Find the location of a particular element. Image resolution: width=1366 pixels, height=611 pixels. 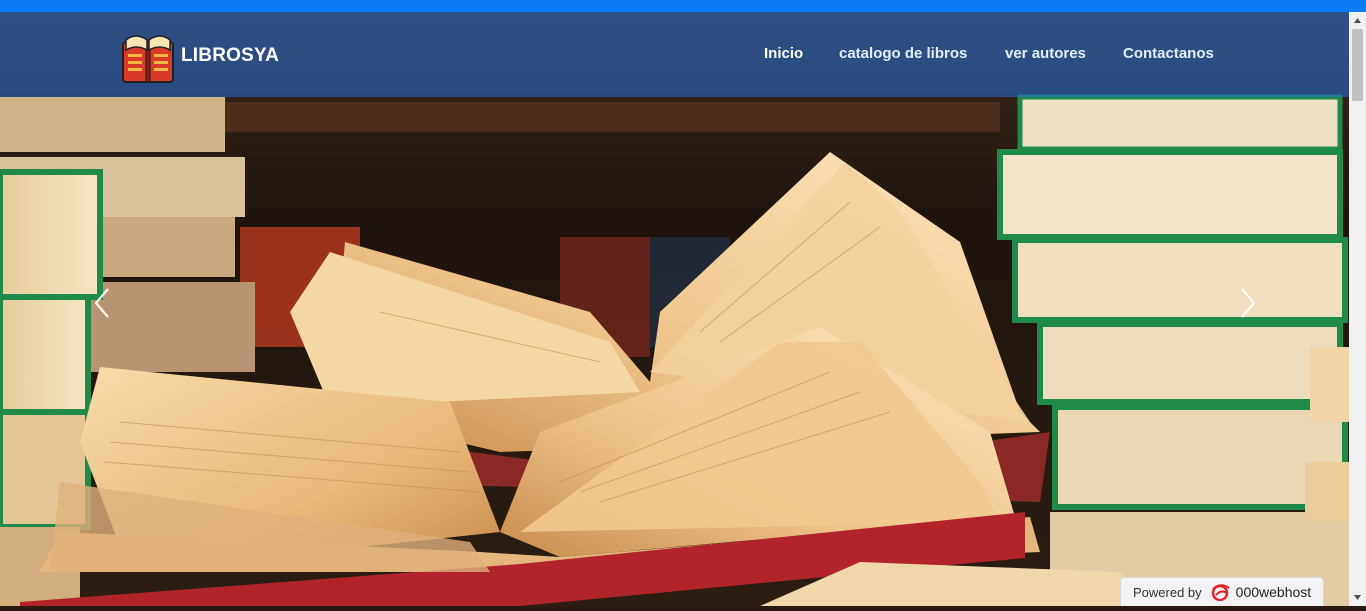

powered-by-badge: Powered by 000webhost is located at coordinates (1222, 591).